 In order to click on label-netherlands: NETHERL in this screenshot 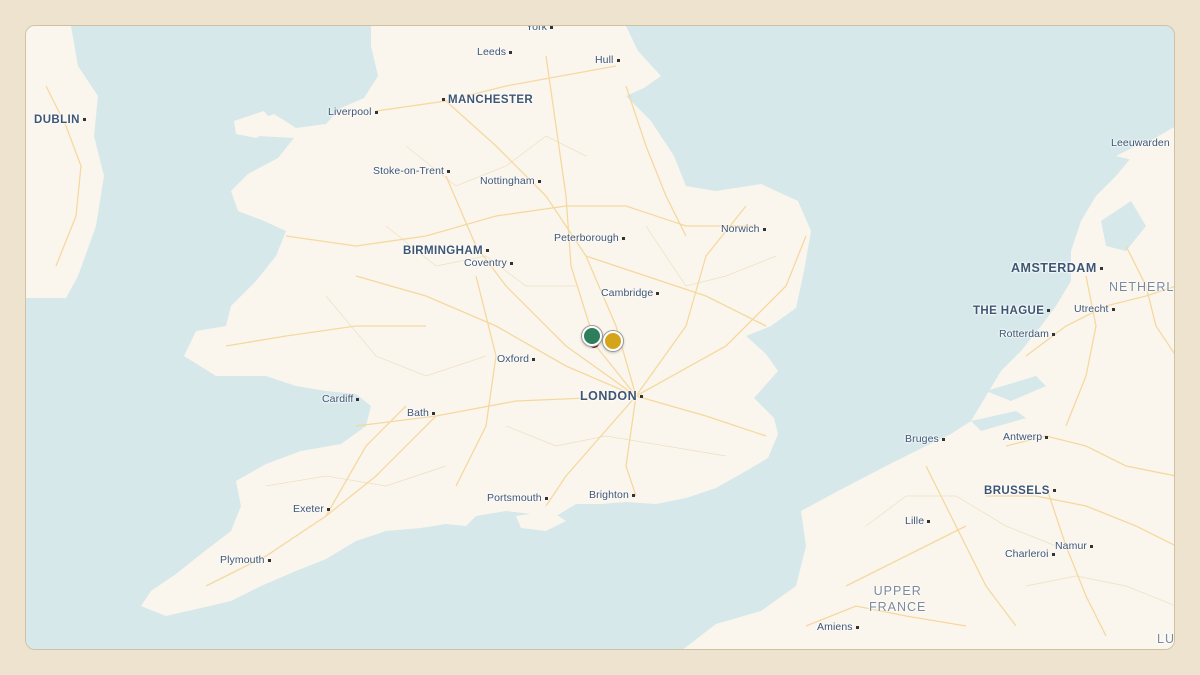, I will do `click(1141, 287)`.